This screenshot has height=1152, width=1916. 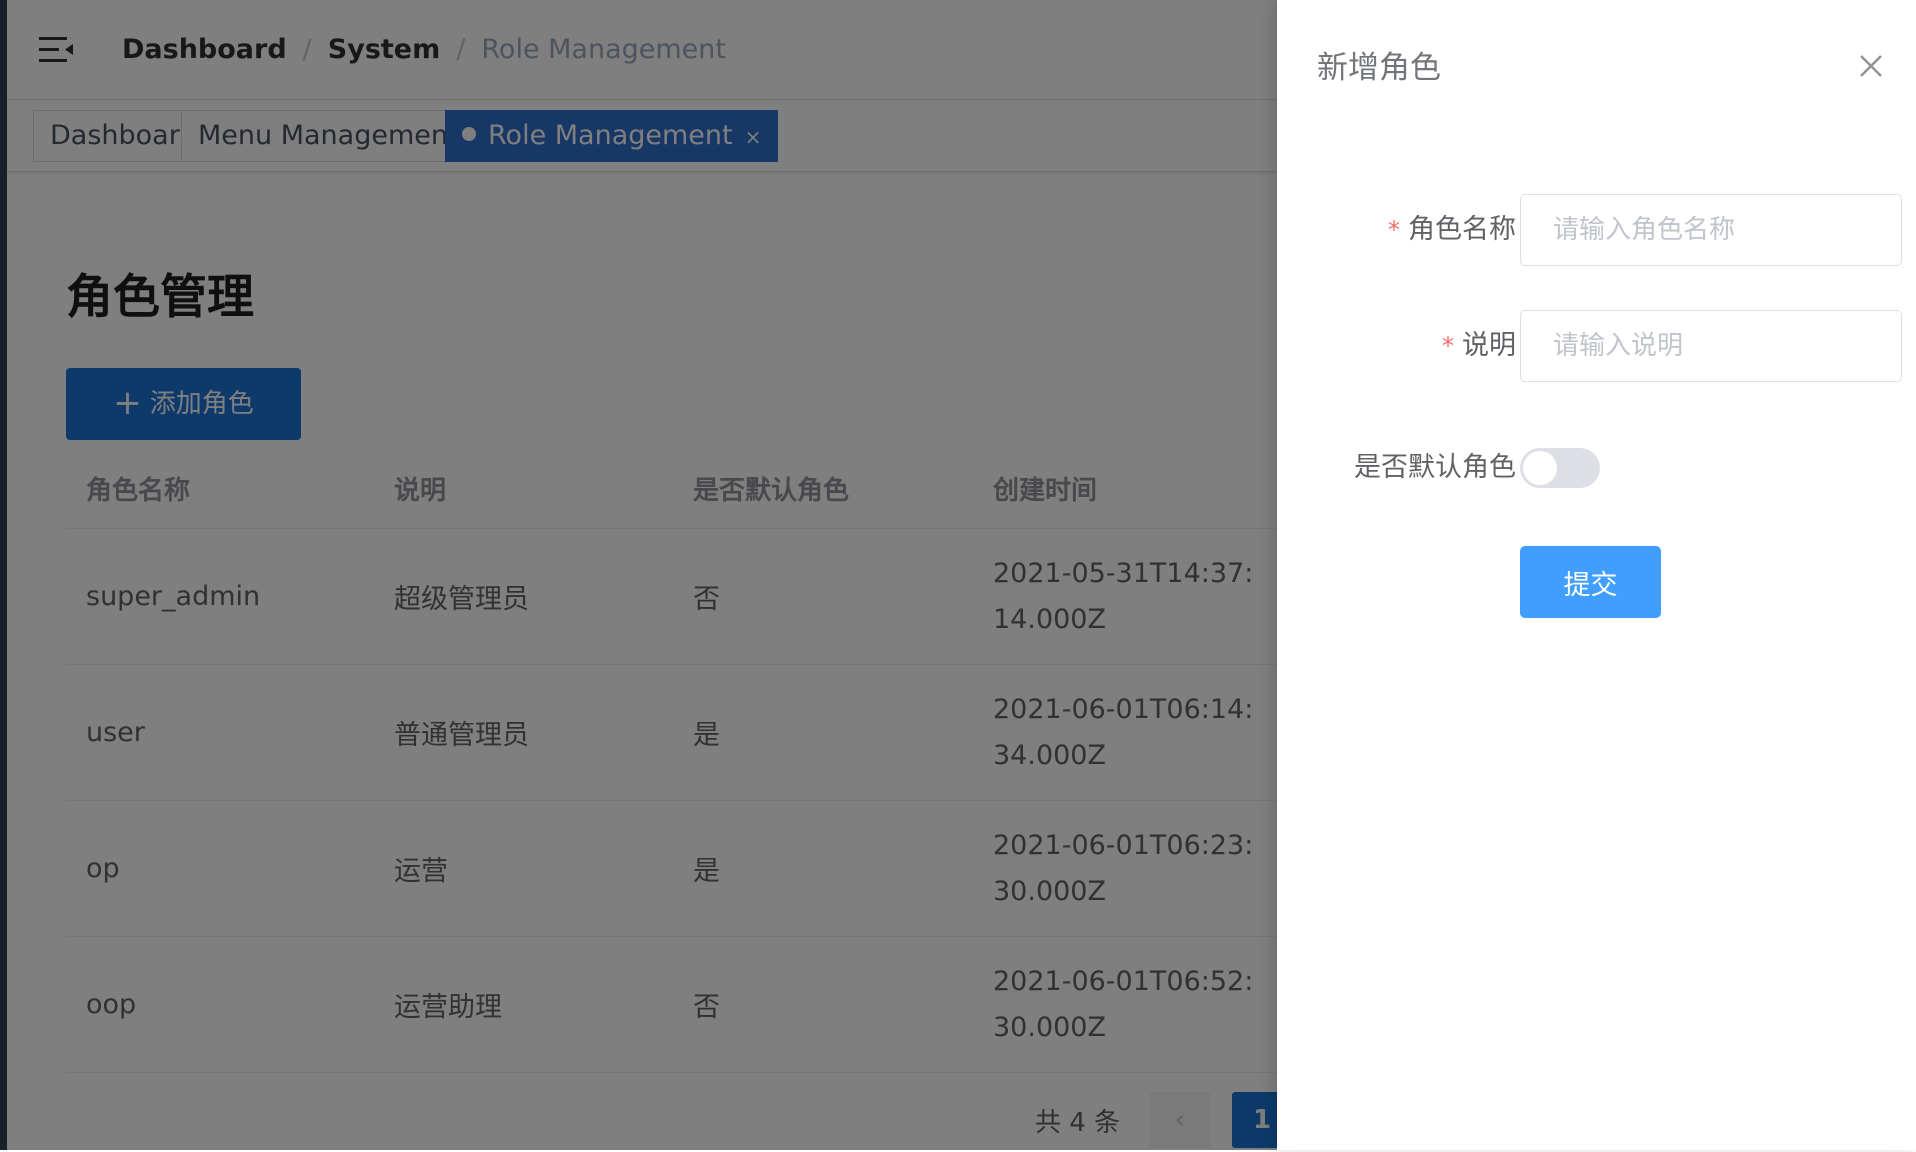 What do you see at coordinates (1590, 582) in the screenshot?
I see `submit-button: 提交` at bounding box center [1590, 582].